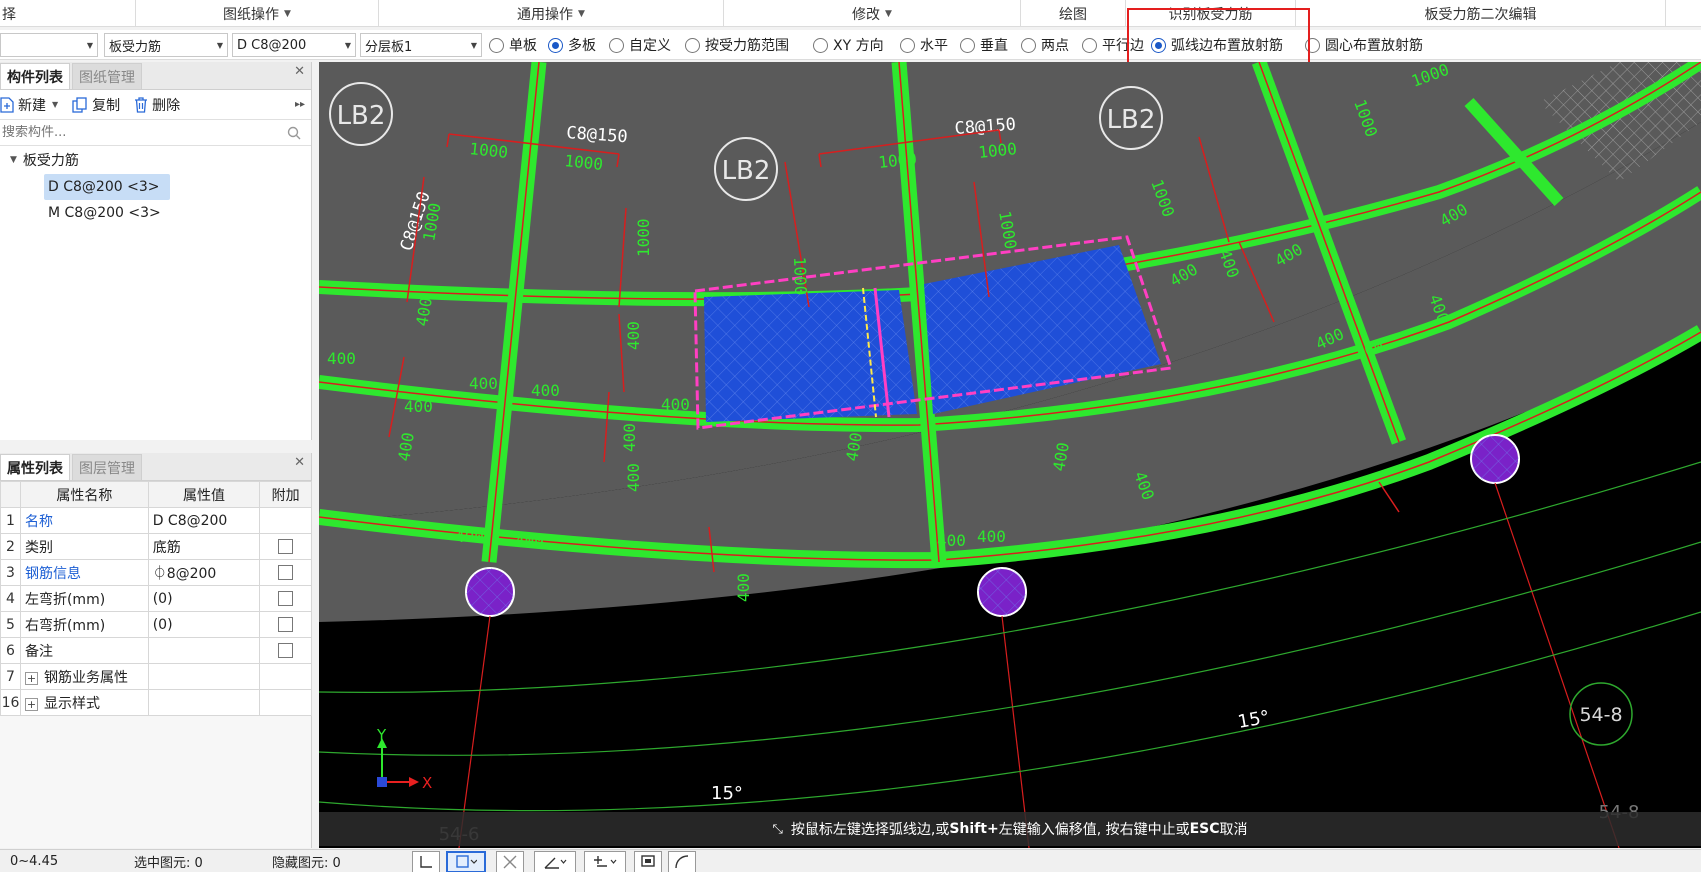 The width and height of the screenshot is (1701, 872). I want to click on property-header-row: 属性名称 属性值 附加, so click(156, 494).